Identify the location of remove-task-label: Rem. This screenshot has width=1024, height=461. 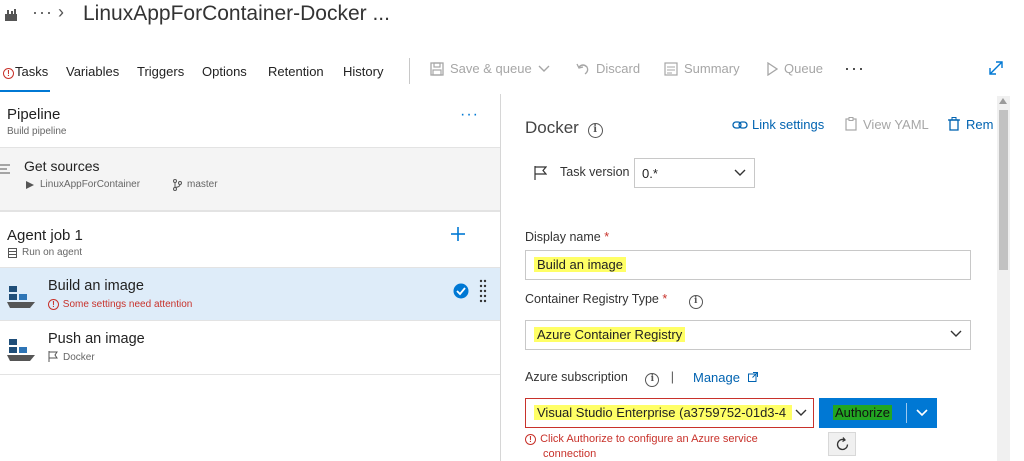
(980, 124).